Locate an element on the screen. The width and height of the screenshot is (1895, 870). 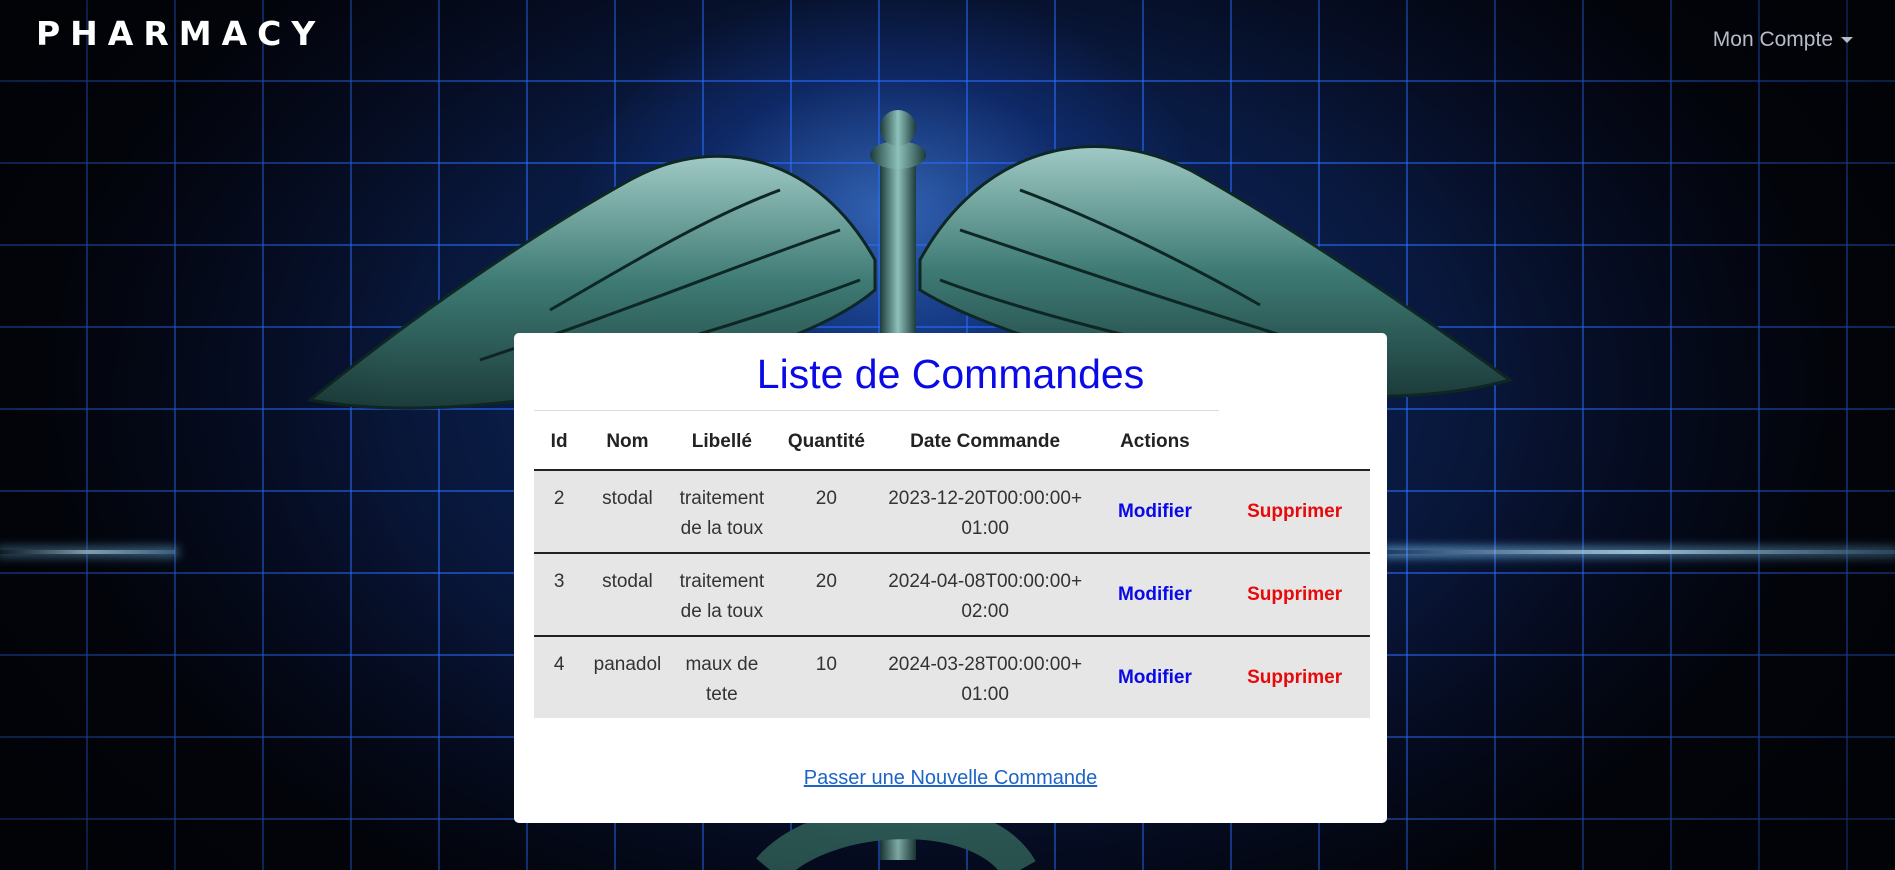
page-title: Liste de Commandes is located at coordinates (950, 374).